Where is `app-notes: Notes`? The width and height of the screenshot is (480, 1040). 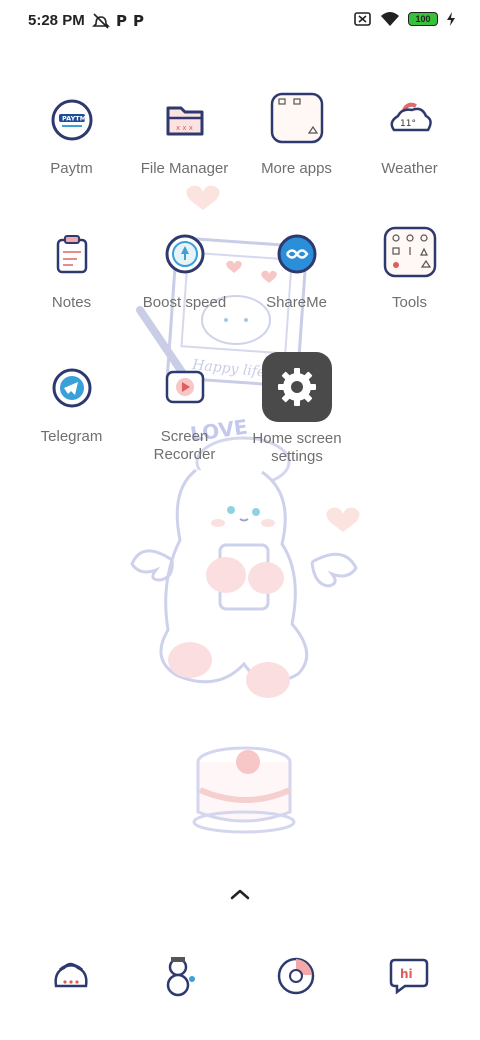 app-notes: Notes is located at coordinates (71, 270).